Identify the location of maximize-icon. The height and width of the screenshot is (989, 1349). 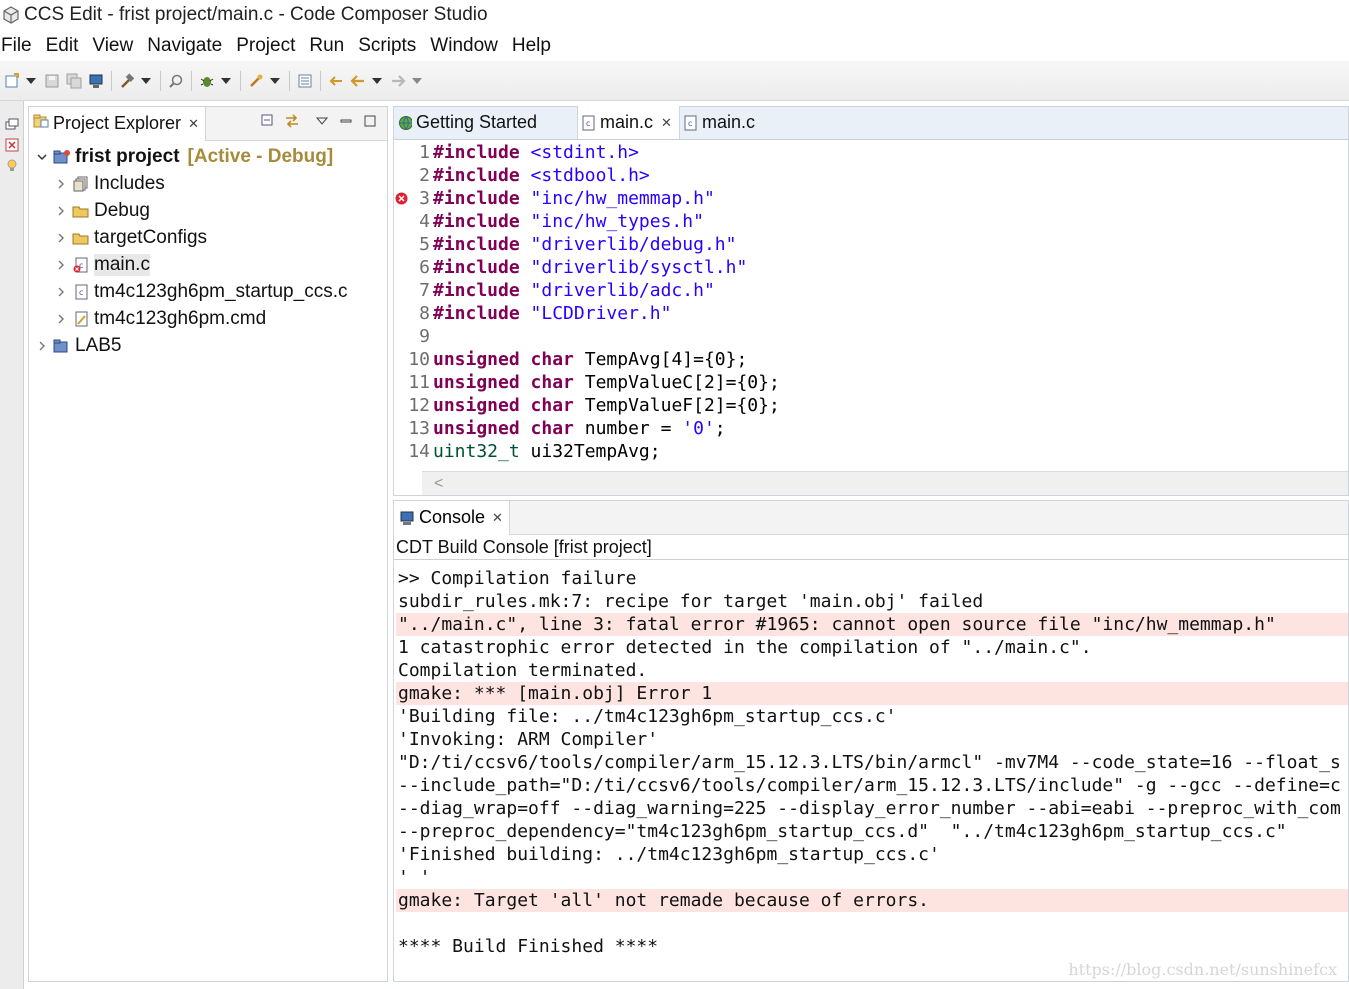
(370, 121).